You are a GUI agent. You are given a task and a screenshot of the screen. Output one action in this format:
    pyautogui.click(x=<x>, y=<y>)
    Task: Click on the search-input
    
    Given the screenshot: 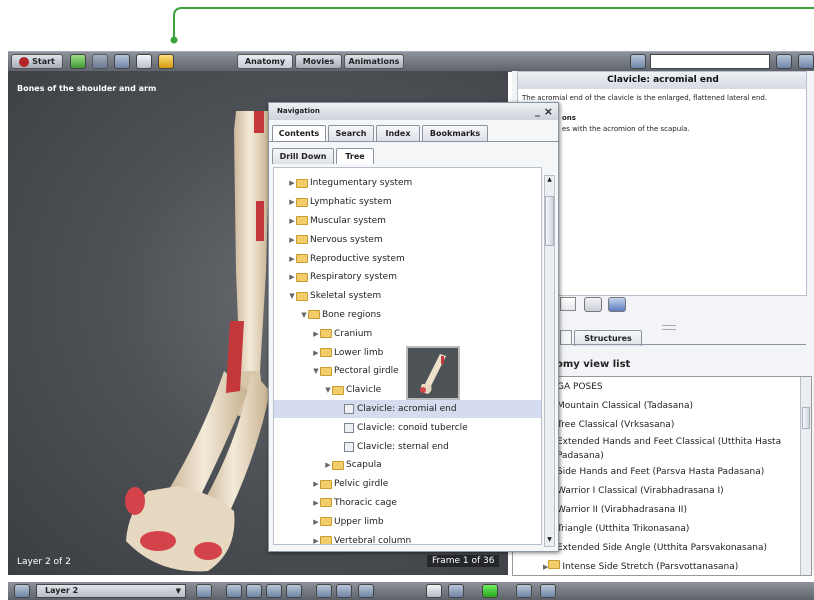 What is the action you would take?
    pyautogui.click(x=710, y=61)
    